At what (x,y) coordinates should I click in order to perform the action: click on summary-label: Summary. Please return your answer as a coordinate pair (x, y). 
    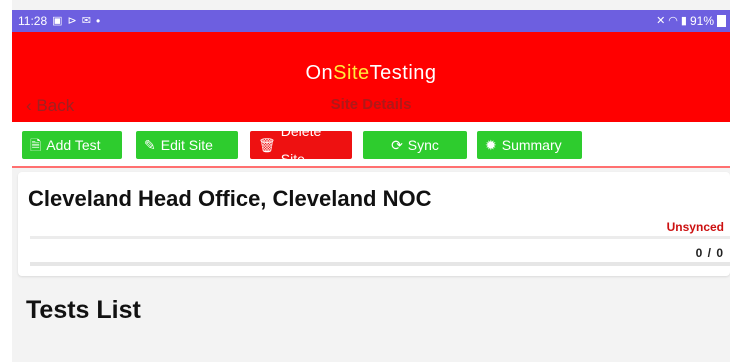
    Looking at the image, I should click on (531, 145).